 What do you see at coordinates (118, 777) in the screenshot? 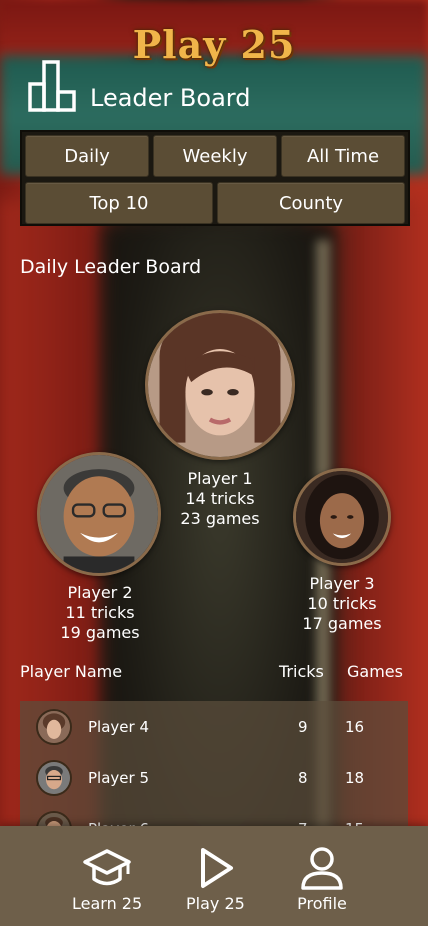
I see `row-player-name: Player 5` at bounding box center [118, 777].